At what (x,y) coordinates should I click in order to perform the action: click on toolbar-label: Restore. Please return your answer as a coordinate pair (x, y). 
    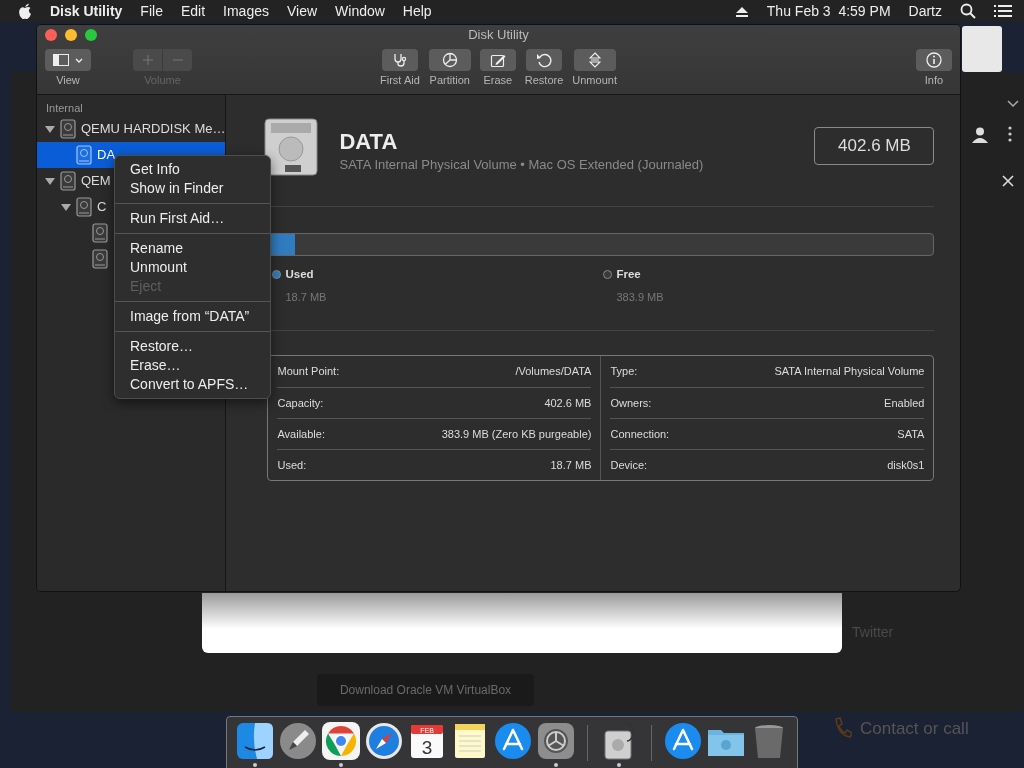
    Looking at the image, I should click on (544, 80).